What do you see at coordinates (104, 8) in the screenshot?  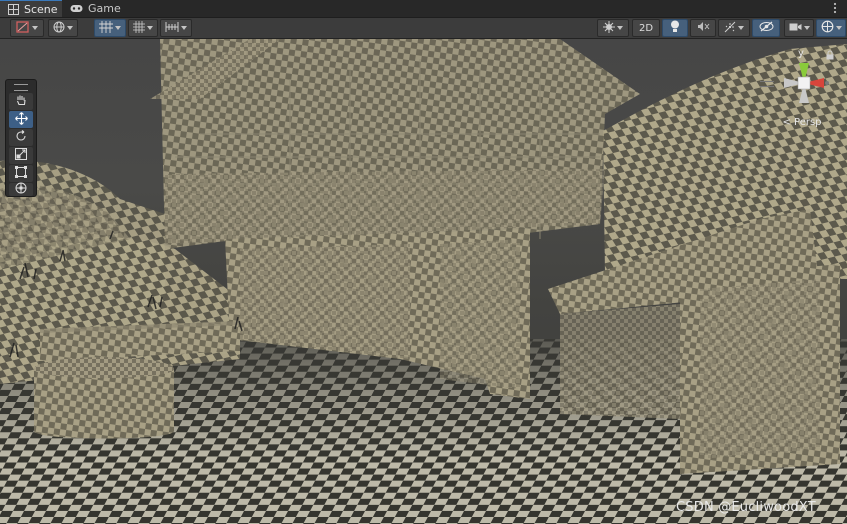 I see `tab-game-label: Game` at bounding box center [104, 8].